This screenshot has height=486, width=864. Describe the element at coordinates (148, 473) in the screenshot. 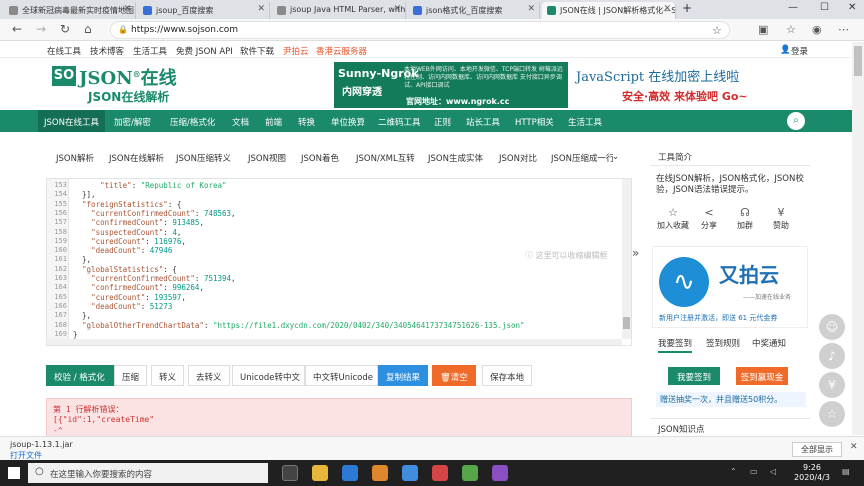

I see `taskbar-search-input: ○ 在这里输入你要搜索的内容` at that location.